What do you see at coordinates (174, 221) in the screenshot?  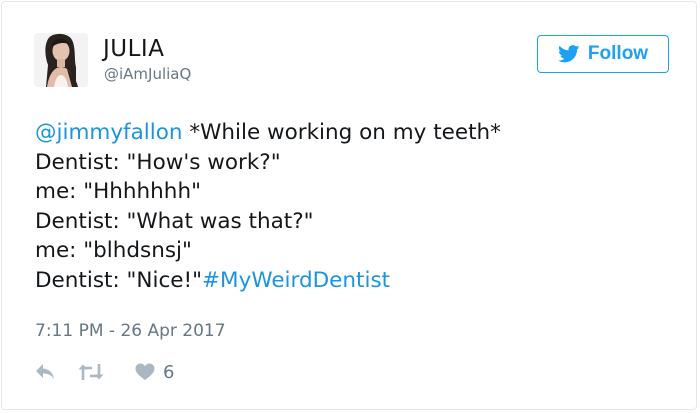 I see `tweet-line-4: Dentist: "What was that?"` at bounding box center [174, 221].